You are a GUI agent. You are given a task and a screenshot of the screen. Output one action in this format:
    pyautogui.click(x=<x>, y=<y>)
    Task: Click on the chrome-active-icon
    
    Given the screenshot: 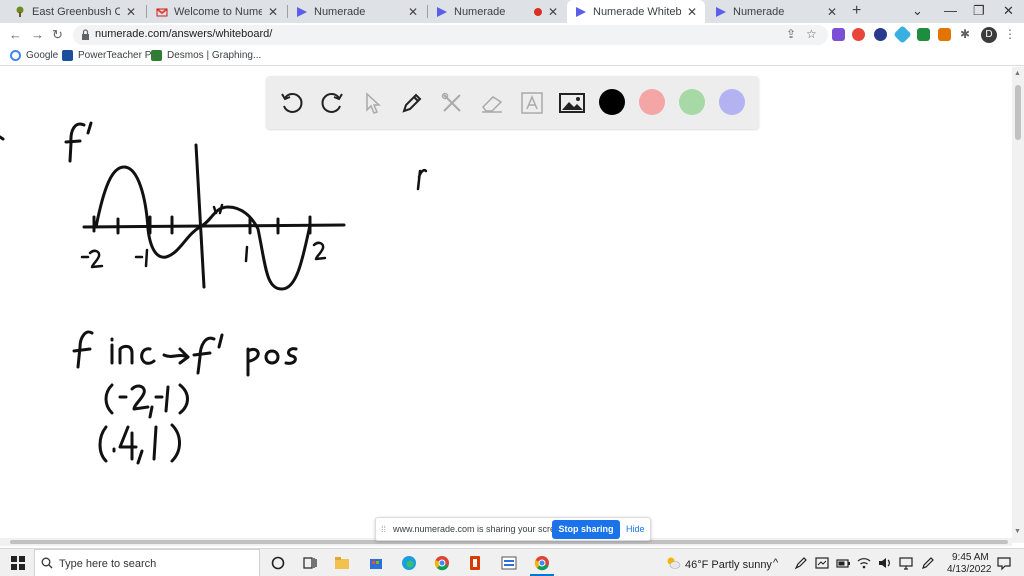 What is the action you would take?
    pyautogui.click(x=542, y=563)
    